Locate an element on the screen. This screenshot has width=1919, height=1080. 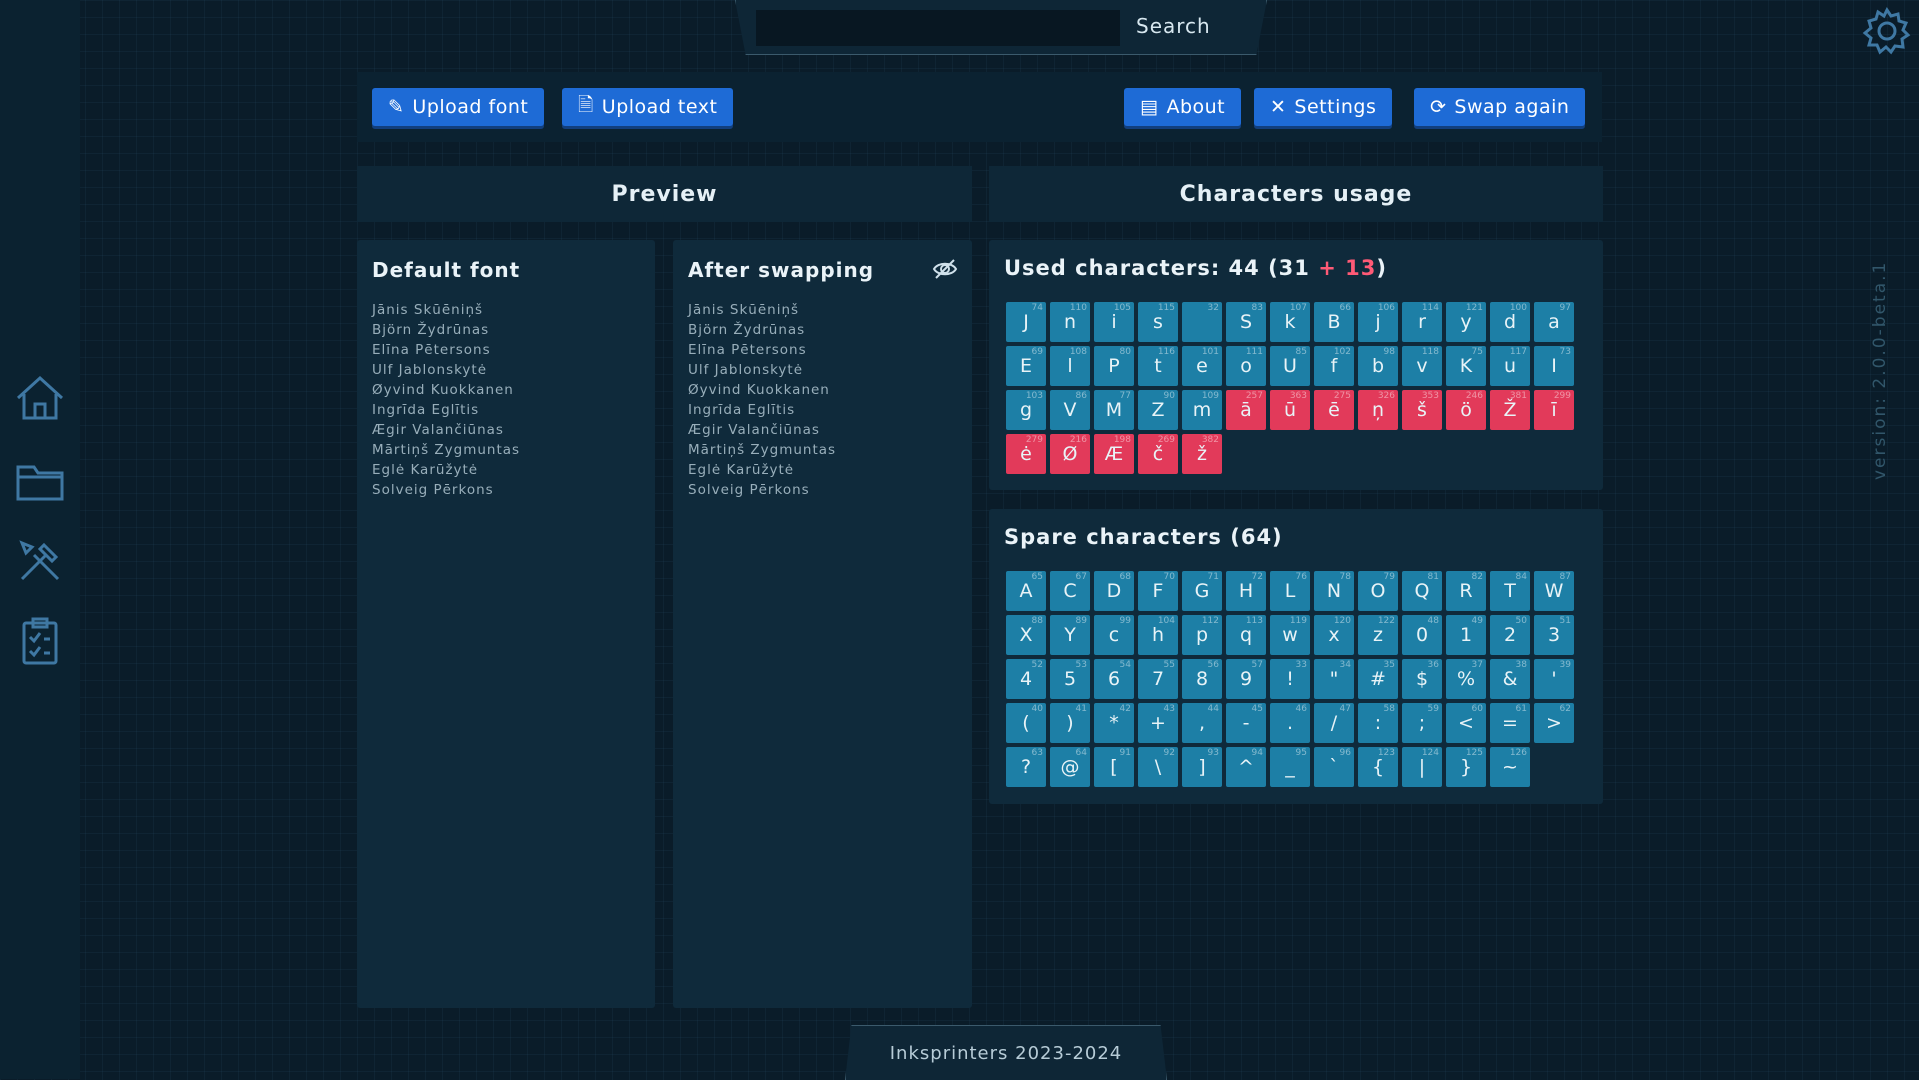
spare-char-cell: " 34 is located at coordinates (1334, 679).